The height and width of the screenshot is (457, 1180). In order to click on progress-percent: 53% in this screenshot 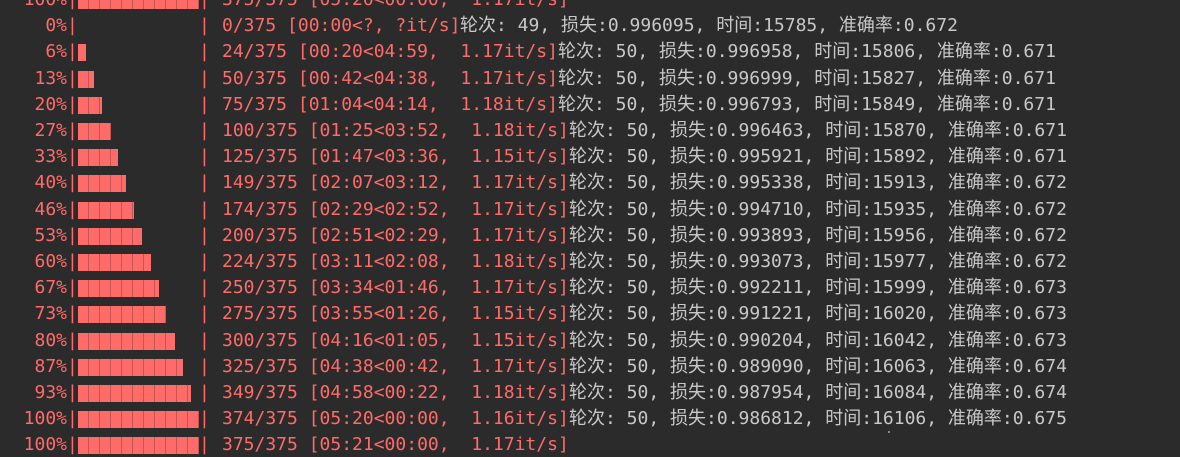, I will do `click(50, 235)`.